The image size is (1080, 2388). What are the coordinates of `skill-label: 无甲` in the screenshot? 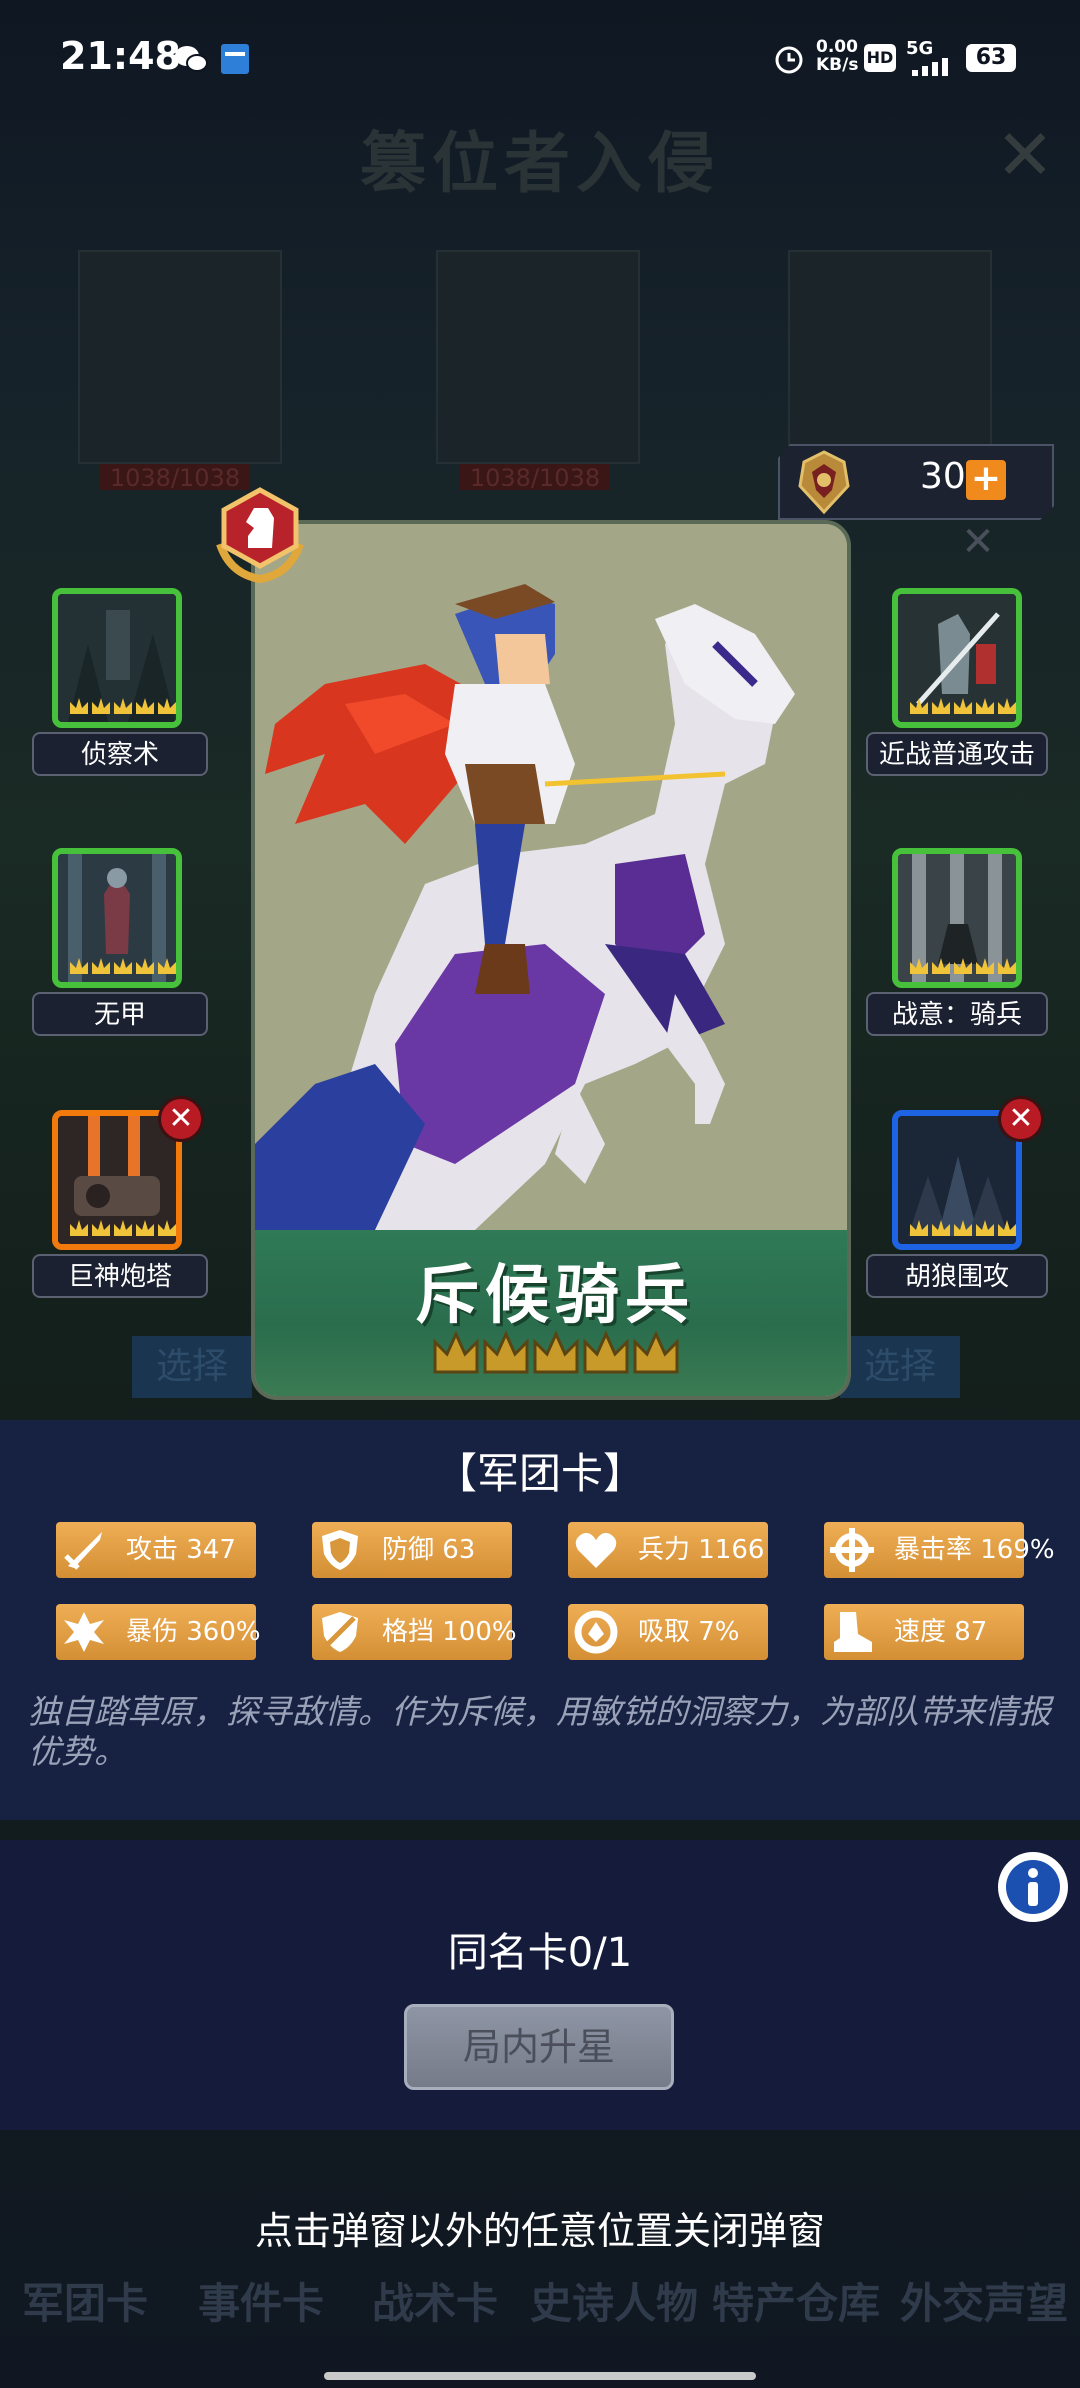 It's located at (120, 1014).